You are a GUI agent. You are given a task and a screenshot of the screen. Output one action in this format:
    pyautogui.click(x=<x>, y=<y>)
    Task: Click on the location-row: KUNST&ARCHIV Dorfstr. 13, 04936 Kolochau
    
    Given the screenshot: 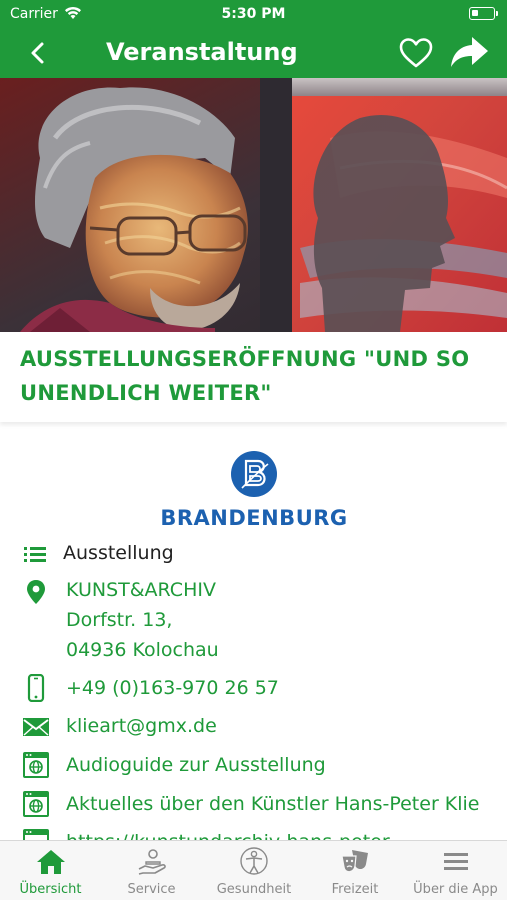 What is the action you would take?
    pyautogui.click(x=253, y=621)
    